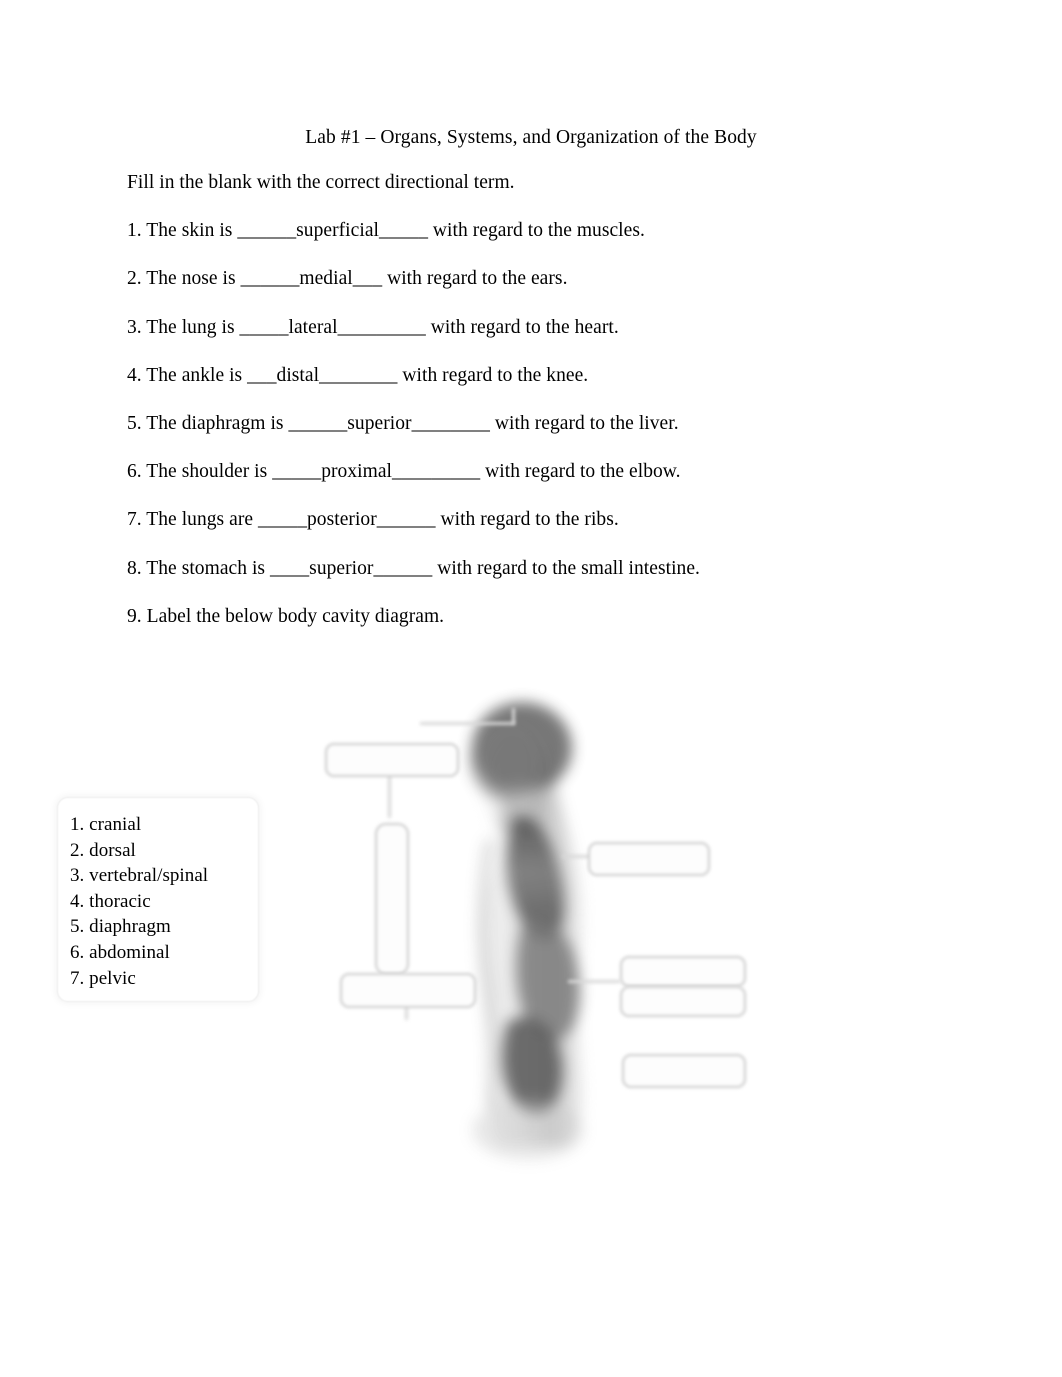  Describe the element at coordinates (286, 616) in the screenshot. I see `question-9: 9. Label the below body cavity diagram.` at that location.